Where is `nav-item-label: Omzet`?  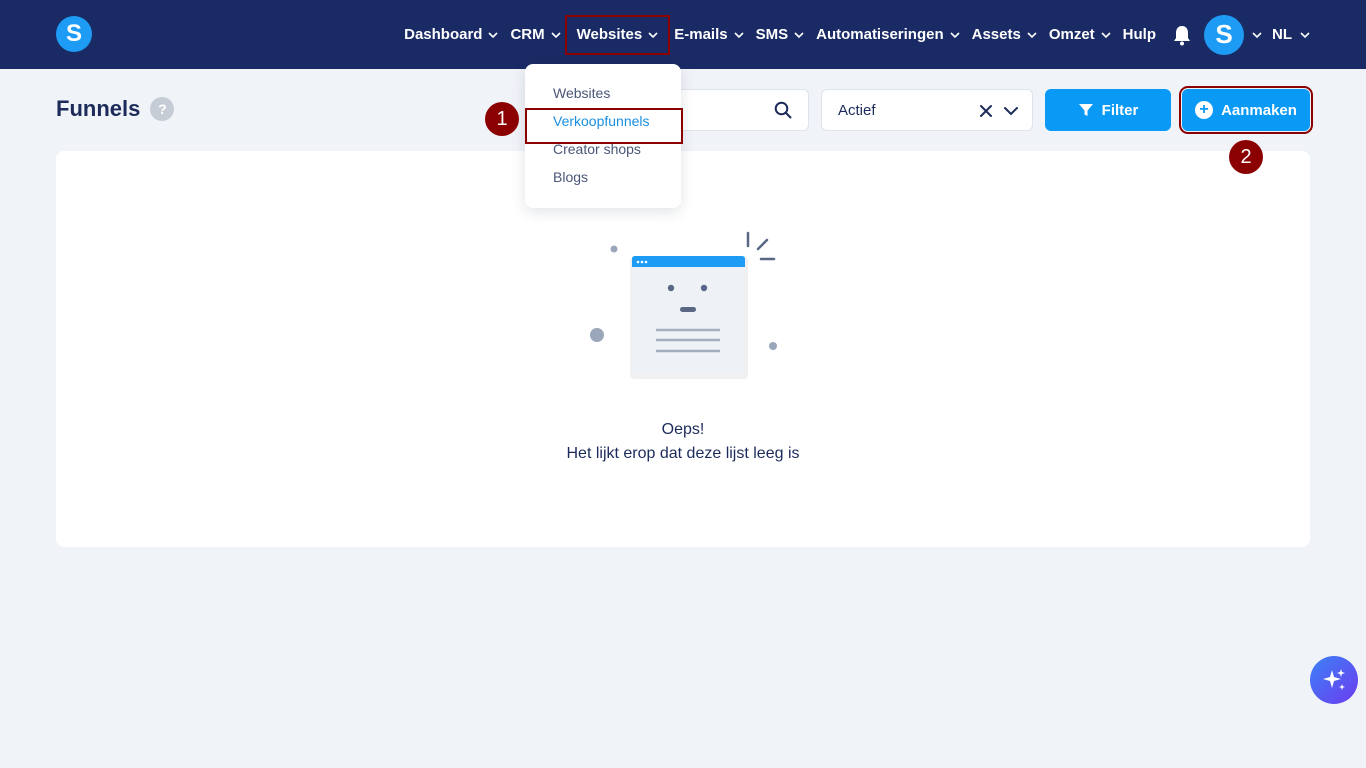 nav-item-label: Omzet is located at coordinates (1071, 34).